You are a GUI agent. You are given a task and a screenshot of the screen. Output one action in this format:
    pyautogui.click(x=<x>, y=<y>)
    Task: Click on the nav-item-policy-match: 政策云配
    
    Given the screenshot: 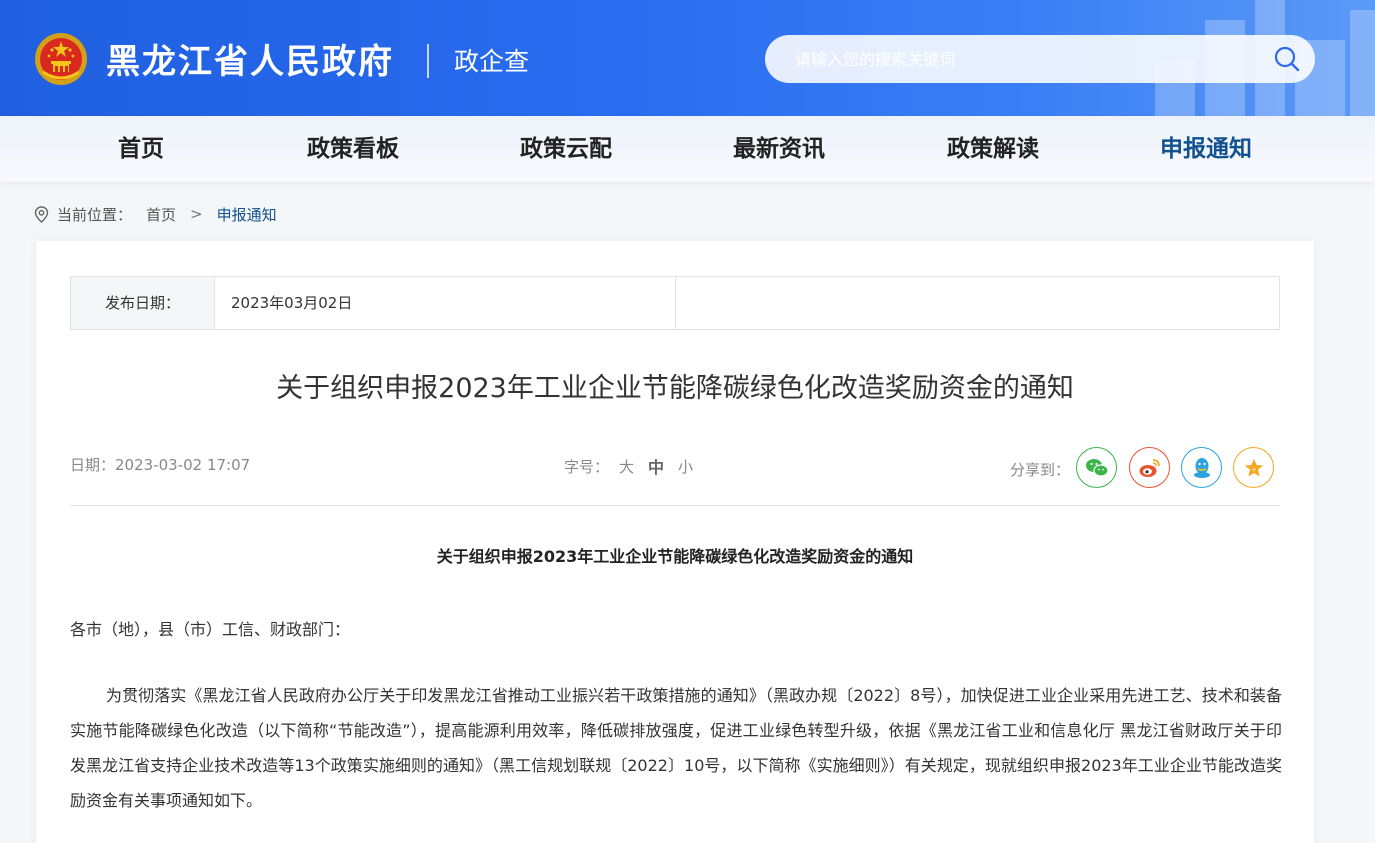 What is the action you would take?
    pyautogui.click(x=566, y=149)
    